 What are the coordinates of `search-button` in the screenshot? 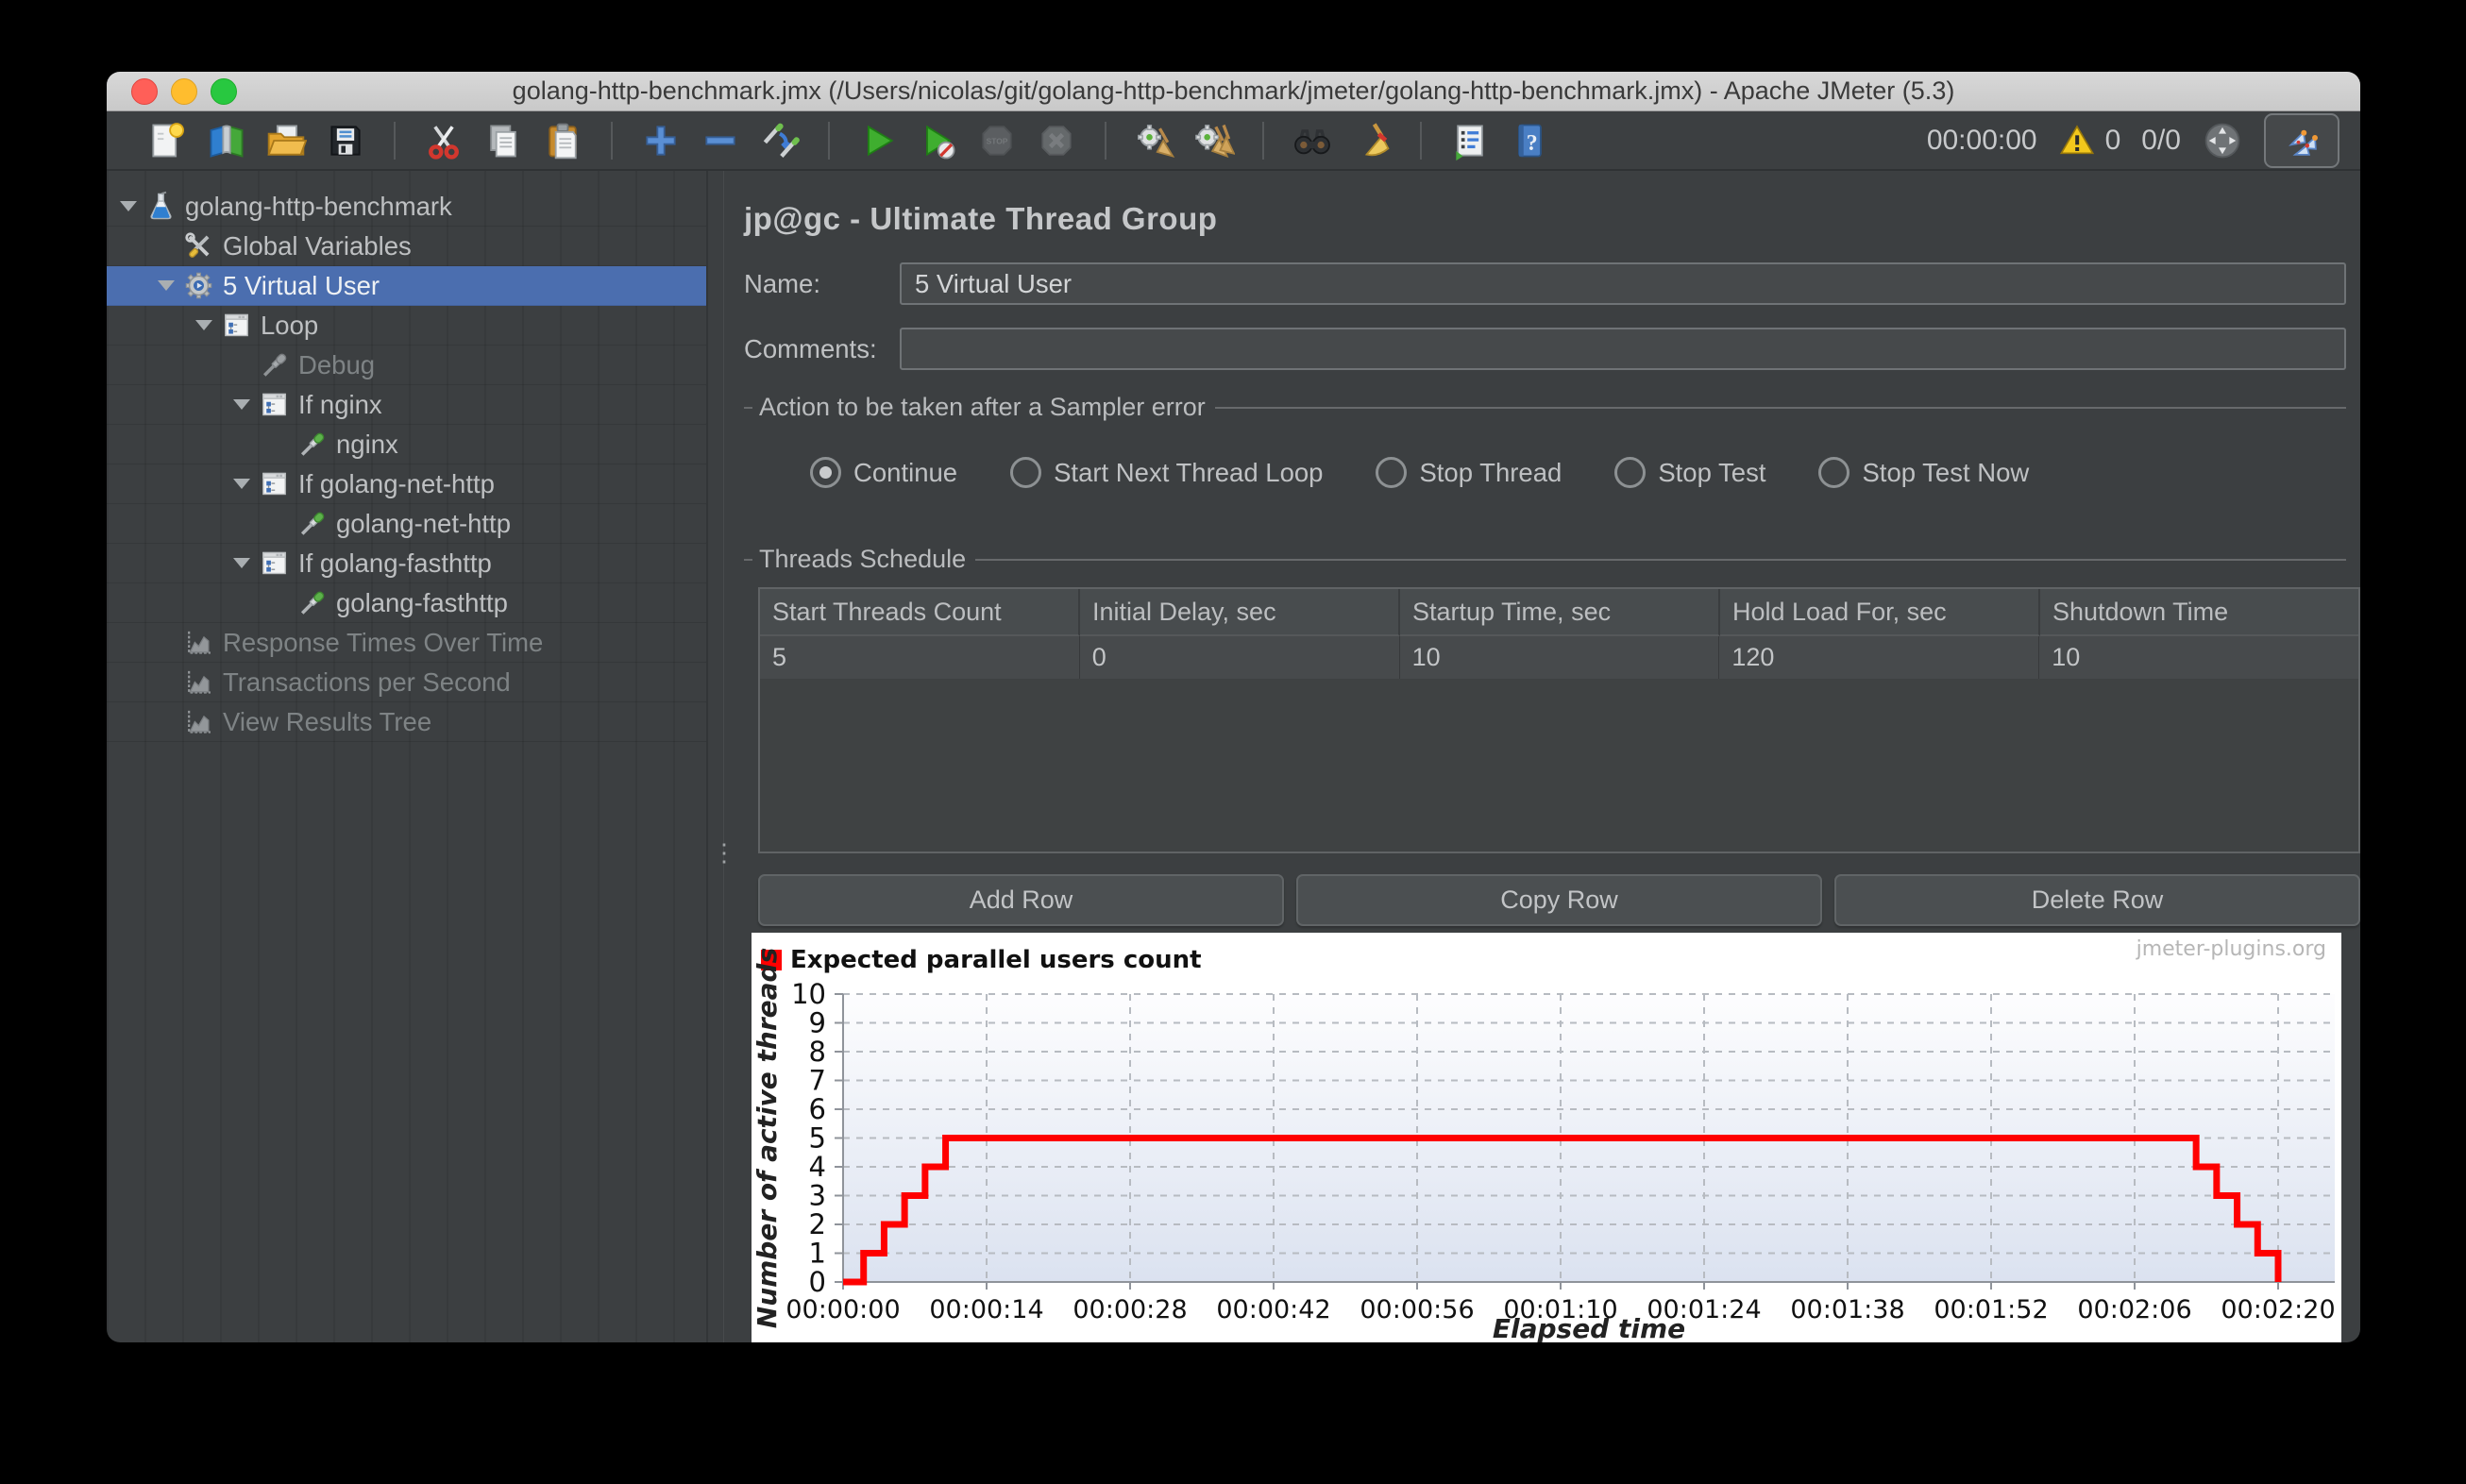 It's located at (1312, 140).